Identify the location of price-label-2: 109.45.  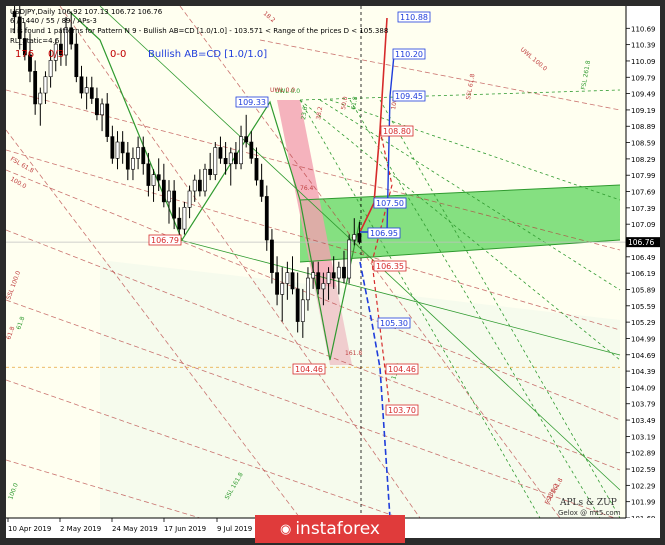
(409, 96).